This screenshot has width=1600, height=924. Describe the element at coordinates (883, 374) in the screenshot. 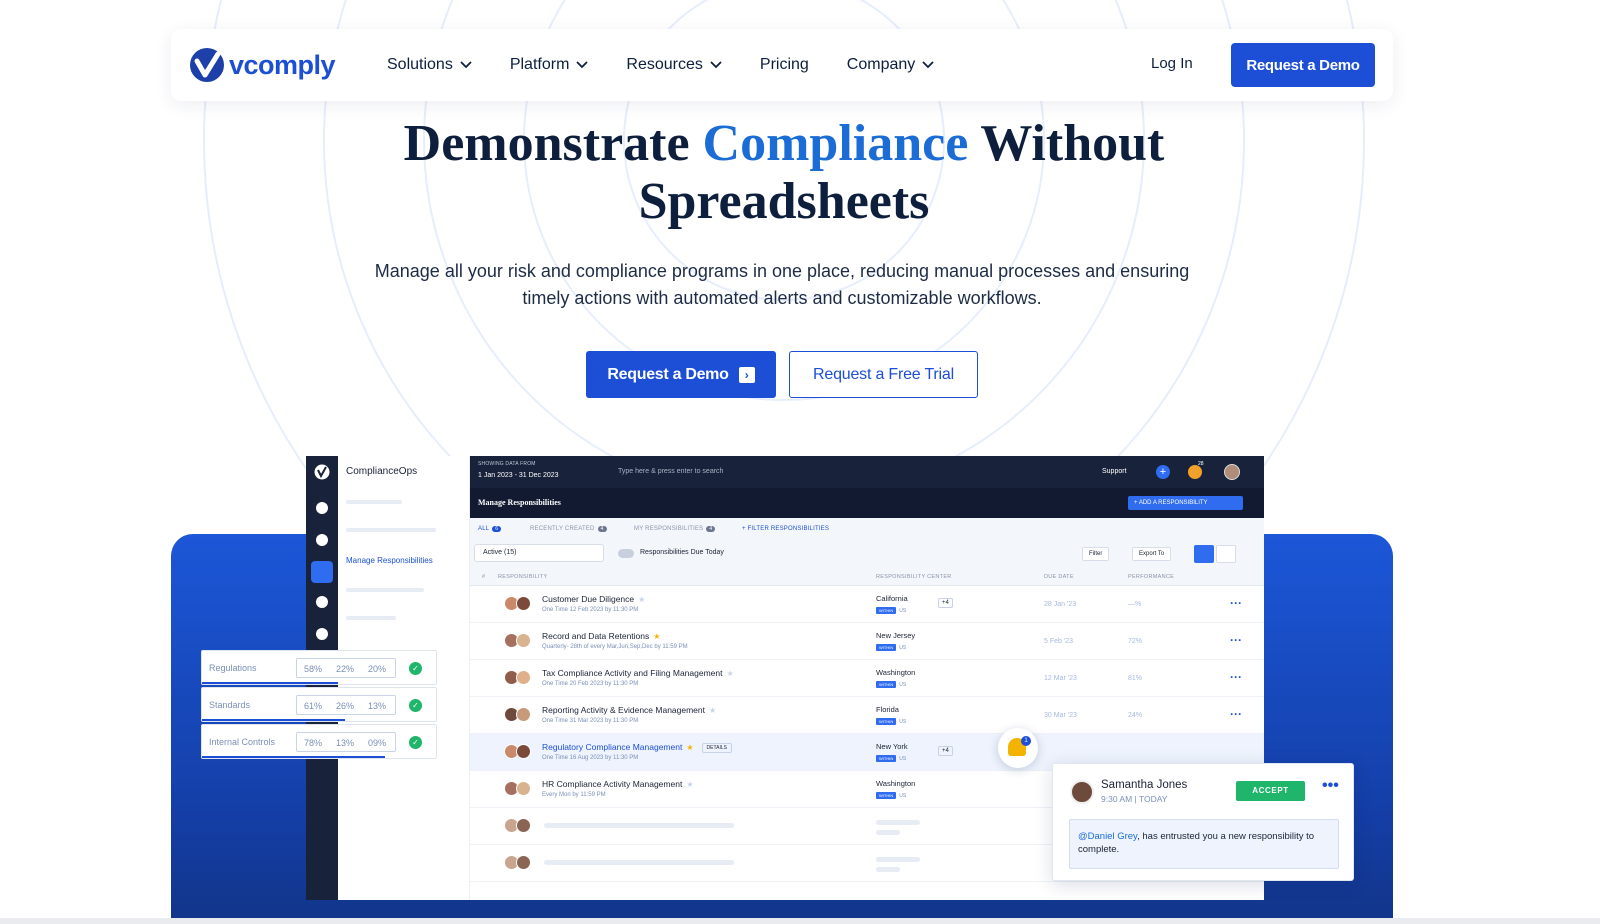

I see `hero-free-trial-button: Request a Free Trial` at that location.